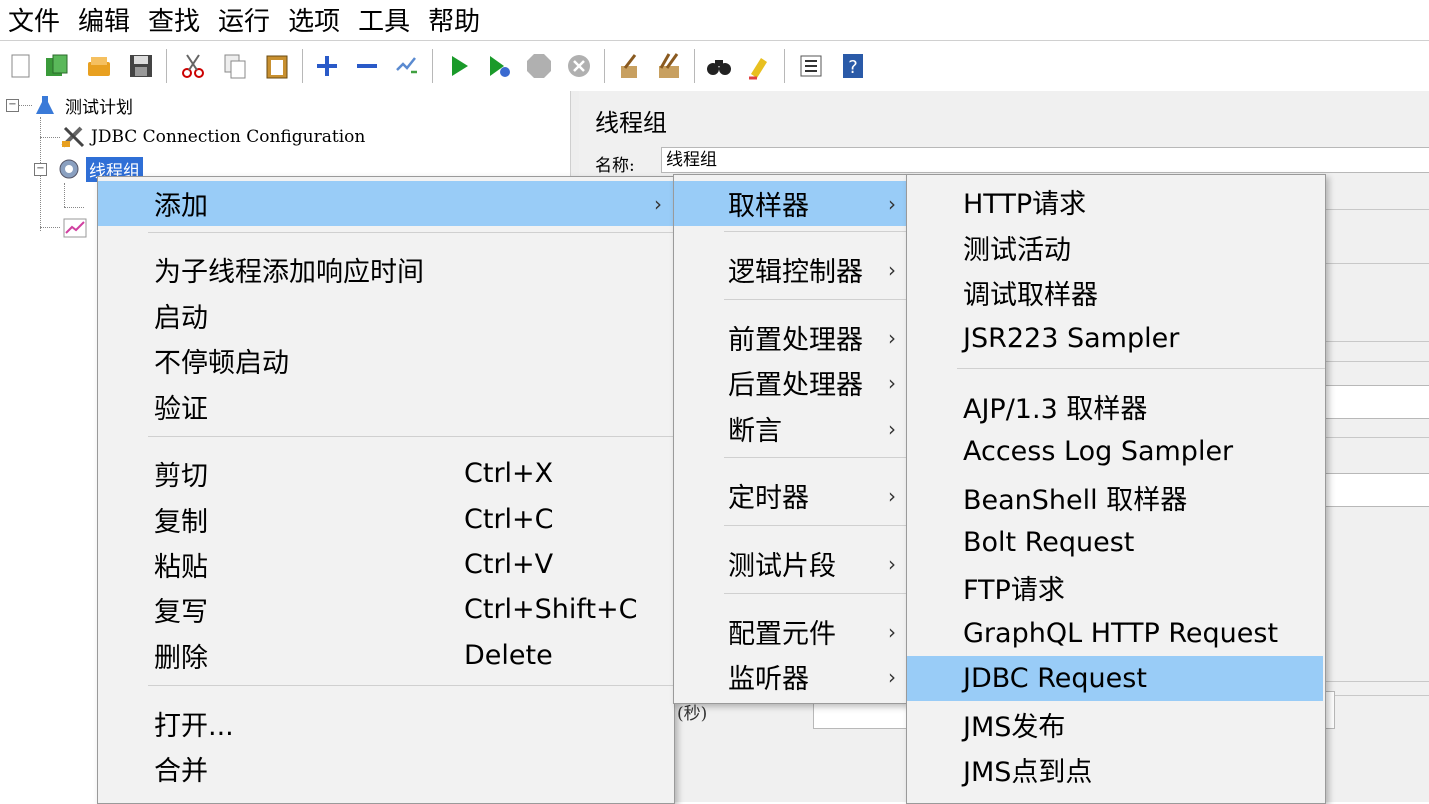 The width and height of the screenshot is (1429, 804). What do you see at coordinates (104, 19) in the screenshot?
I see `menu-edit: 编辑` at bounding box center [104, 19].